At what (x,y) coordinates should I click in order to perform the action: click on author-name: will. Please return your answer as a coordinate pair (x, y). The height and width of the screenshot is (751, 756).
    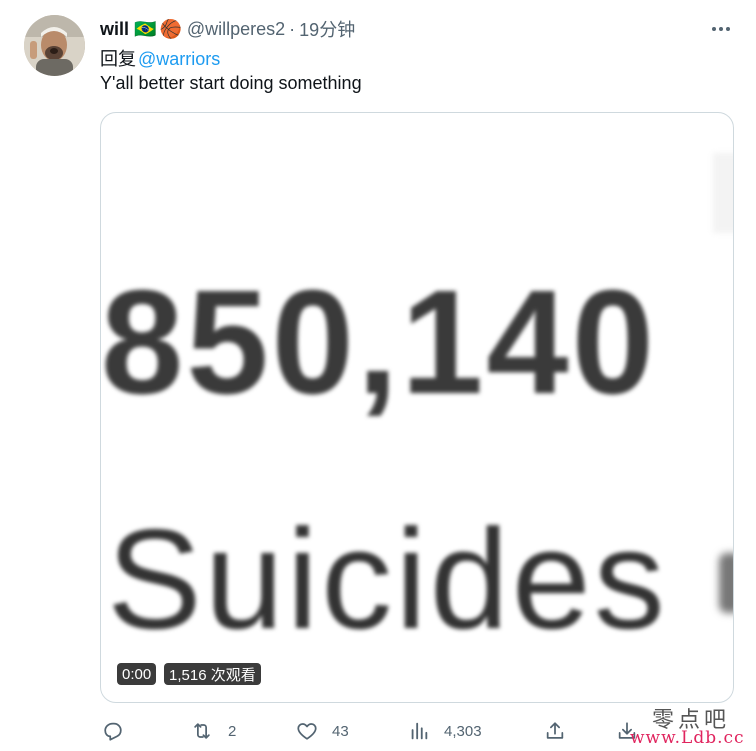
    Looking at the image, I should click on (114, 29).